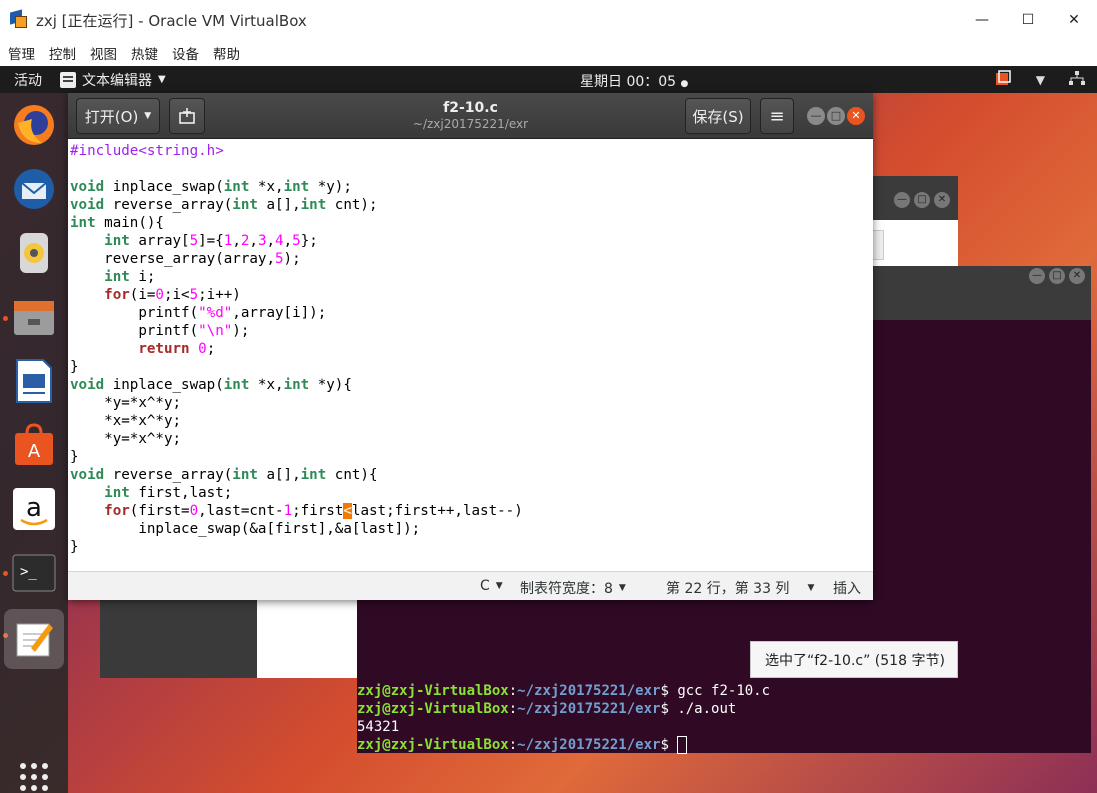  Describe the element at coordinates (491, 586) in the screenshot. I see `language-selector: C ▼` at that location.